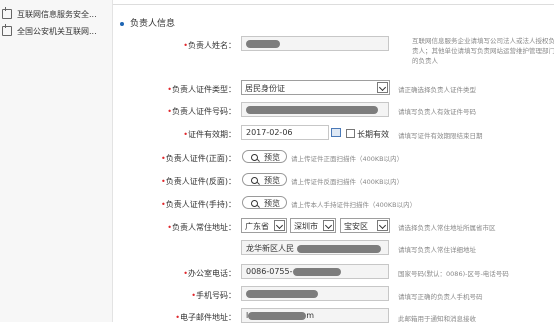 The width and height of the screenshot is (554, 323). Describe the element at coordinates (315, 315) in the screenshot. I see `email-field: lm` at that location.